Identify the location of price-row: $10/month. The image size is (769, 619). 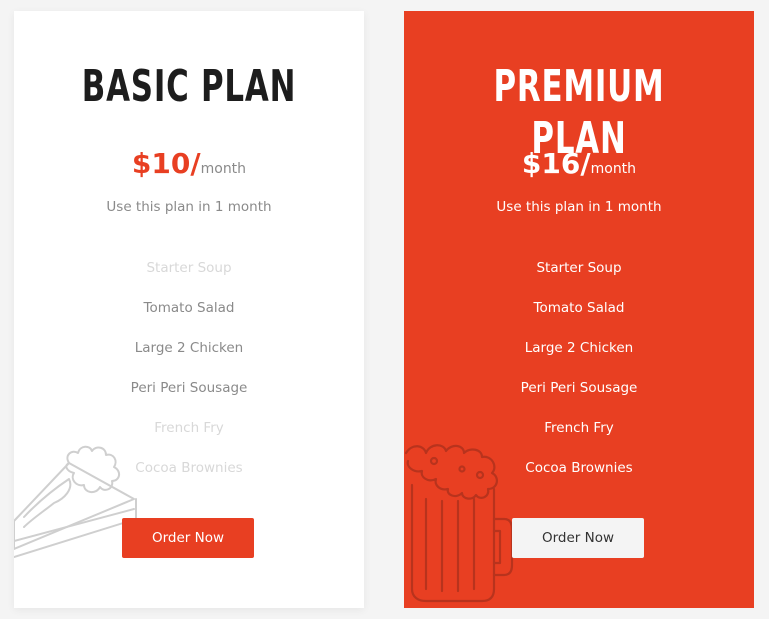
(189, 166).